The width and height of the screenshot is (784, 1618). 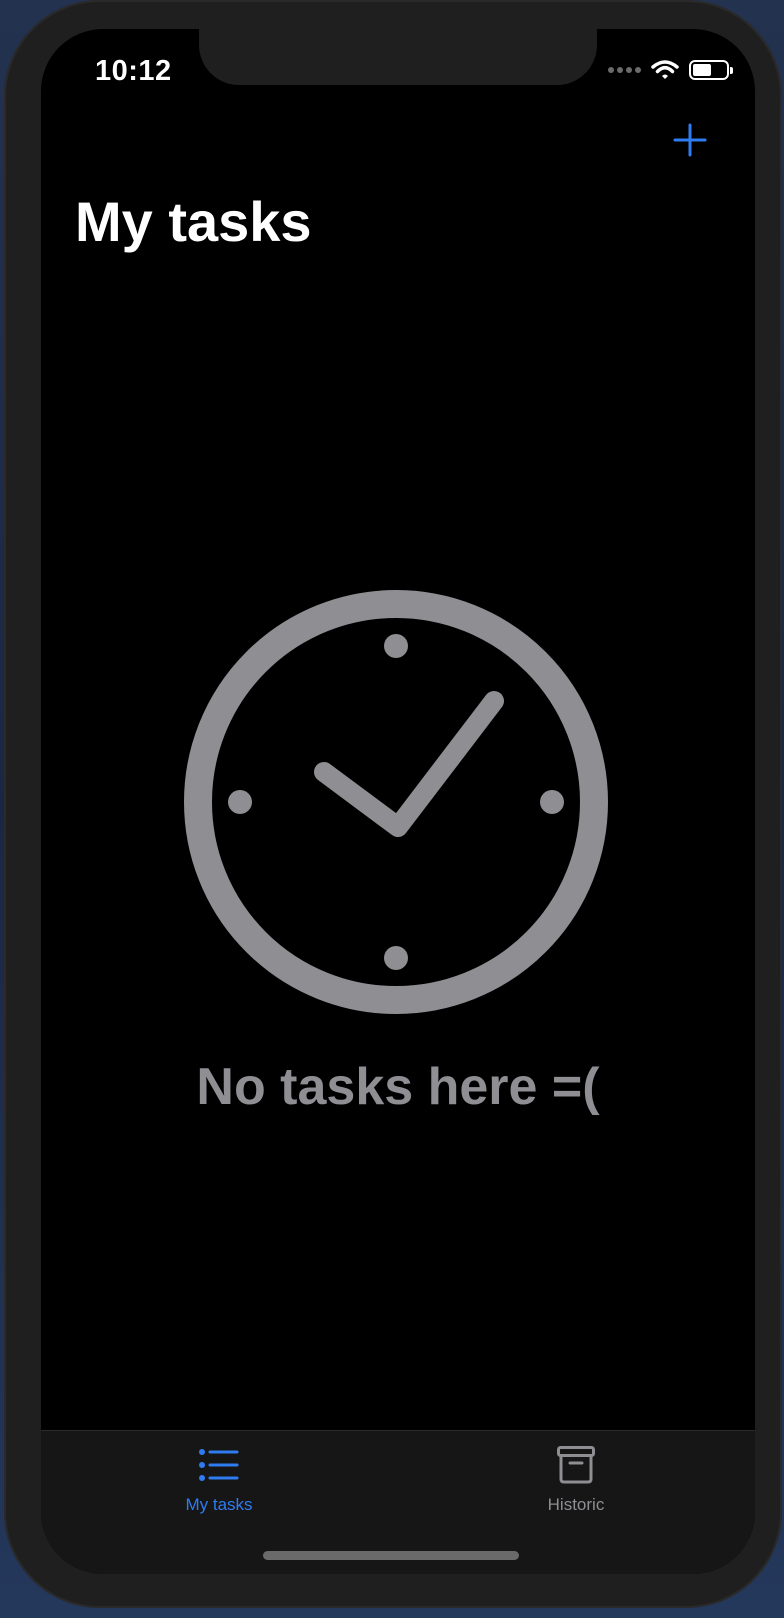 What do you see at coordinates (398, 57) in the screenshot?
I see `device-notch` at bounding box center [398, 57].